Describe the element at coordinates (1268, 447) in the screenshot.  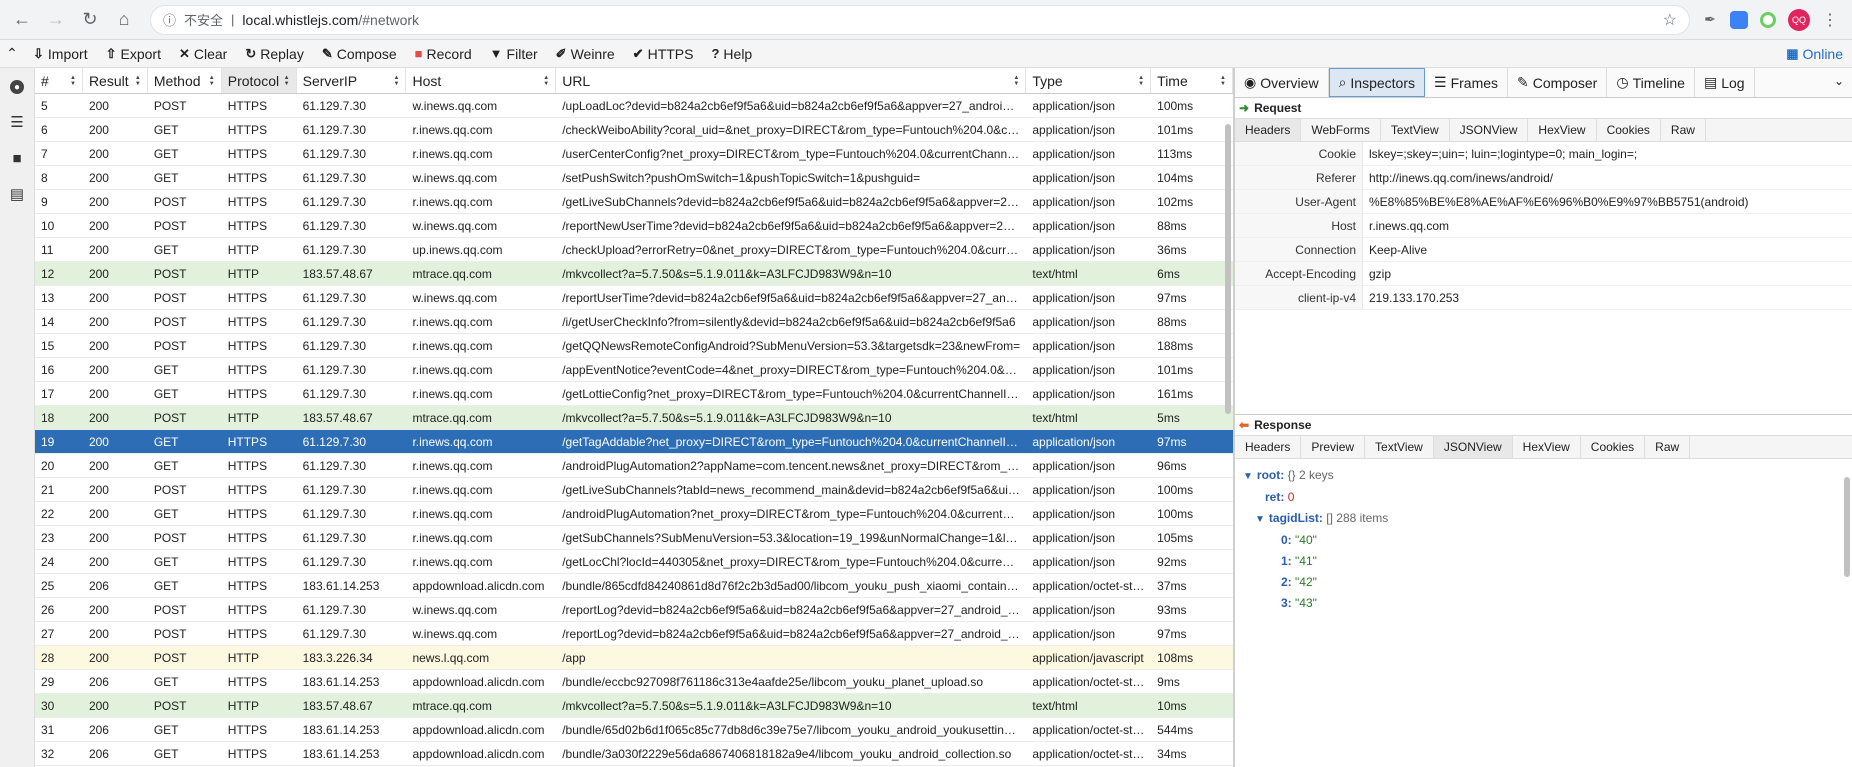
I see `response-subtab-headers: Headers` at that location.